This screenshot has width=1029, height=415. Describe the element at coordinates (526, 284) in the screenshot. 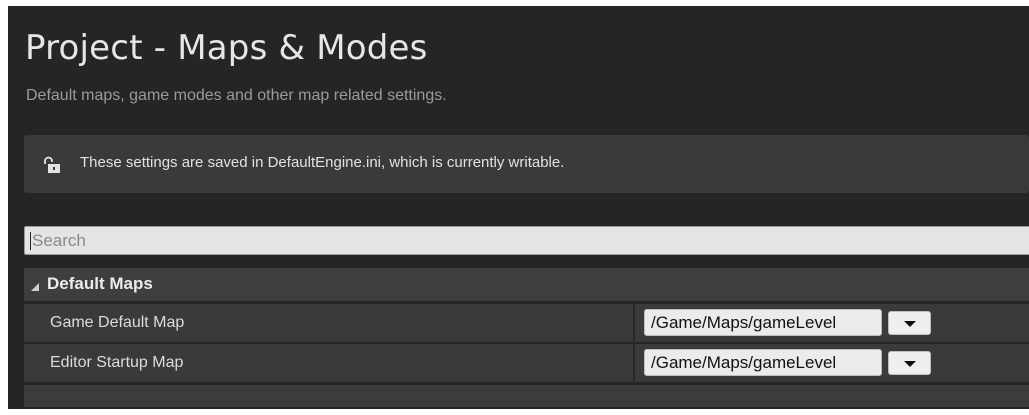

I see `category-default-maps: Default Maps` at that location.